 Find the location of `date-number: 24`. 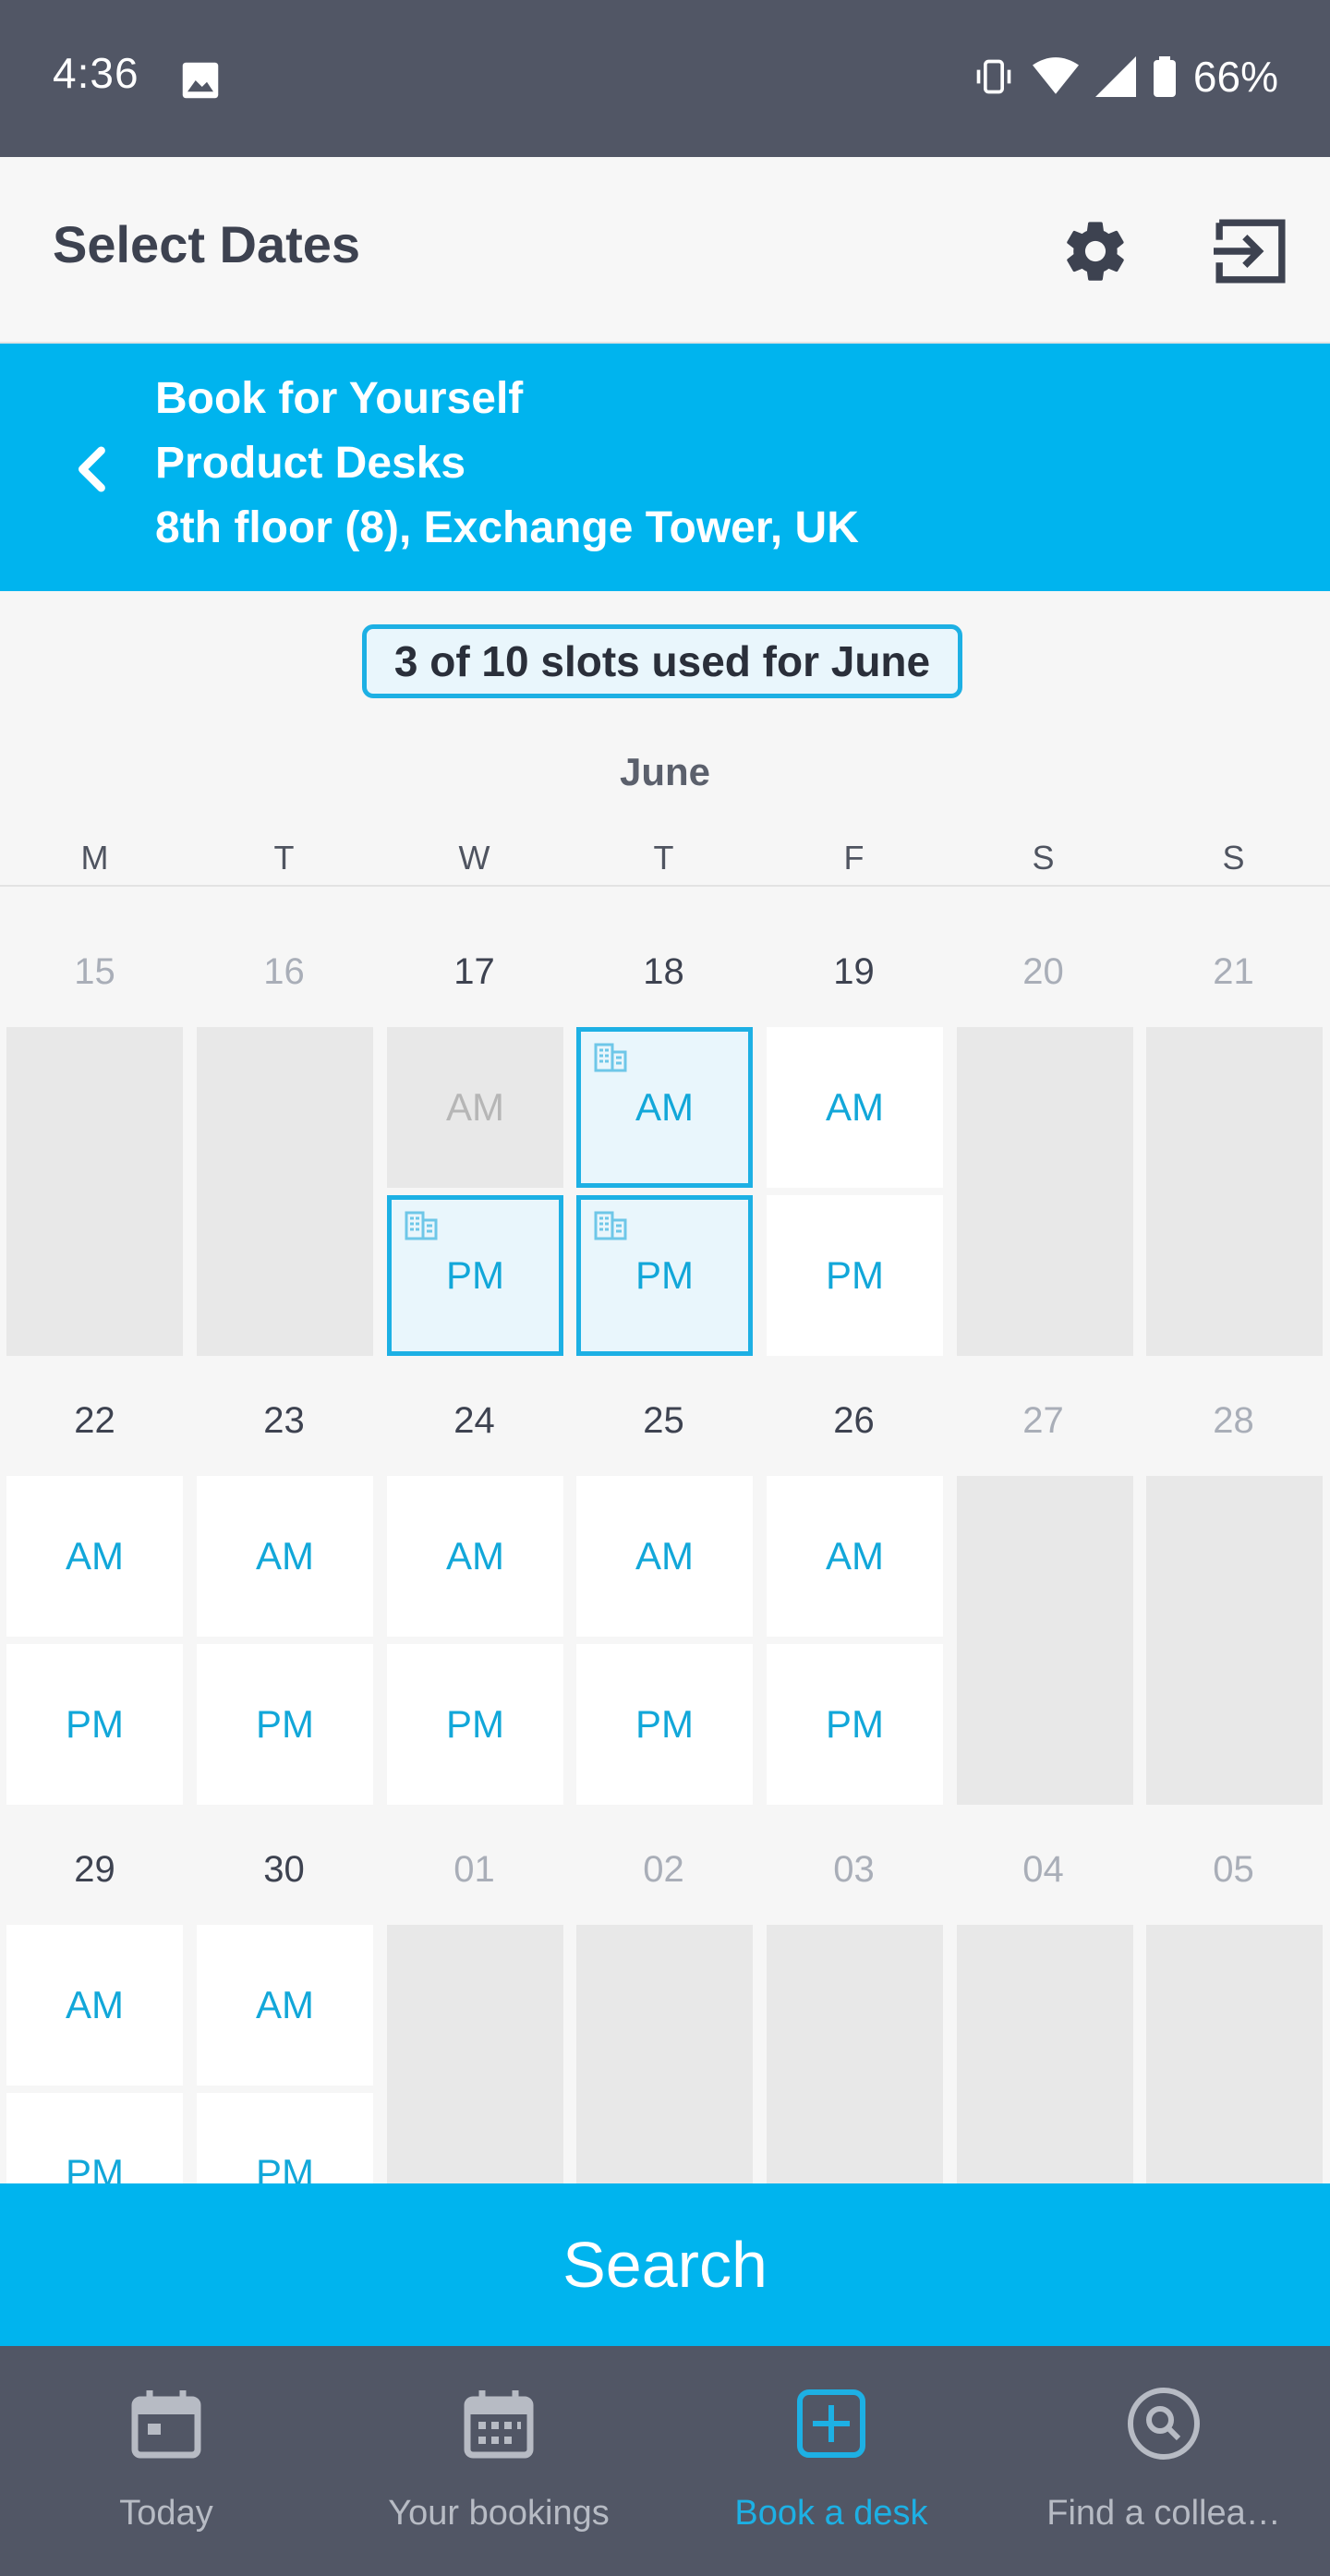

date-number: 24 is located at coordinates (474, 1420).